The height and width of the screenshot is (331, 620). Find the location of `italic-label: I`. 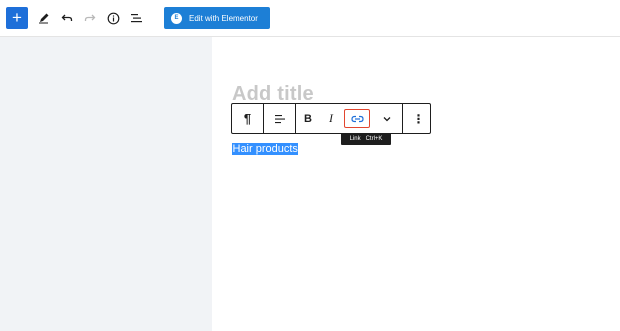

italic-label: I is located at coordinates (331, 118).